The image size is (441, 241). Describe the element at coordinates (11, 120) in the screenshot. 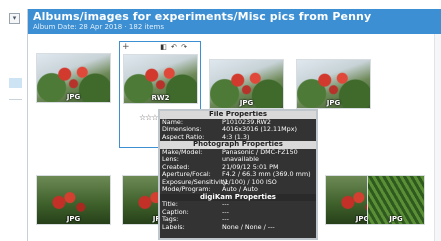

I see `left-sidebar: ▾` at that location.